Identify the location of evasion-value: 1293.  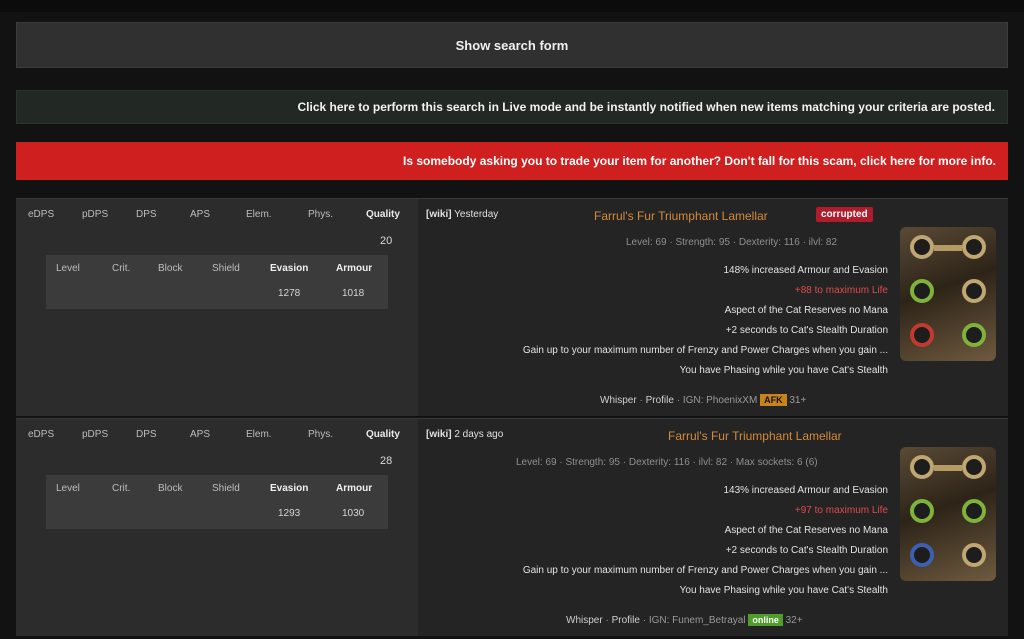
(289, 513).